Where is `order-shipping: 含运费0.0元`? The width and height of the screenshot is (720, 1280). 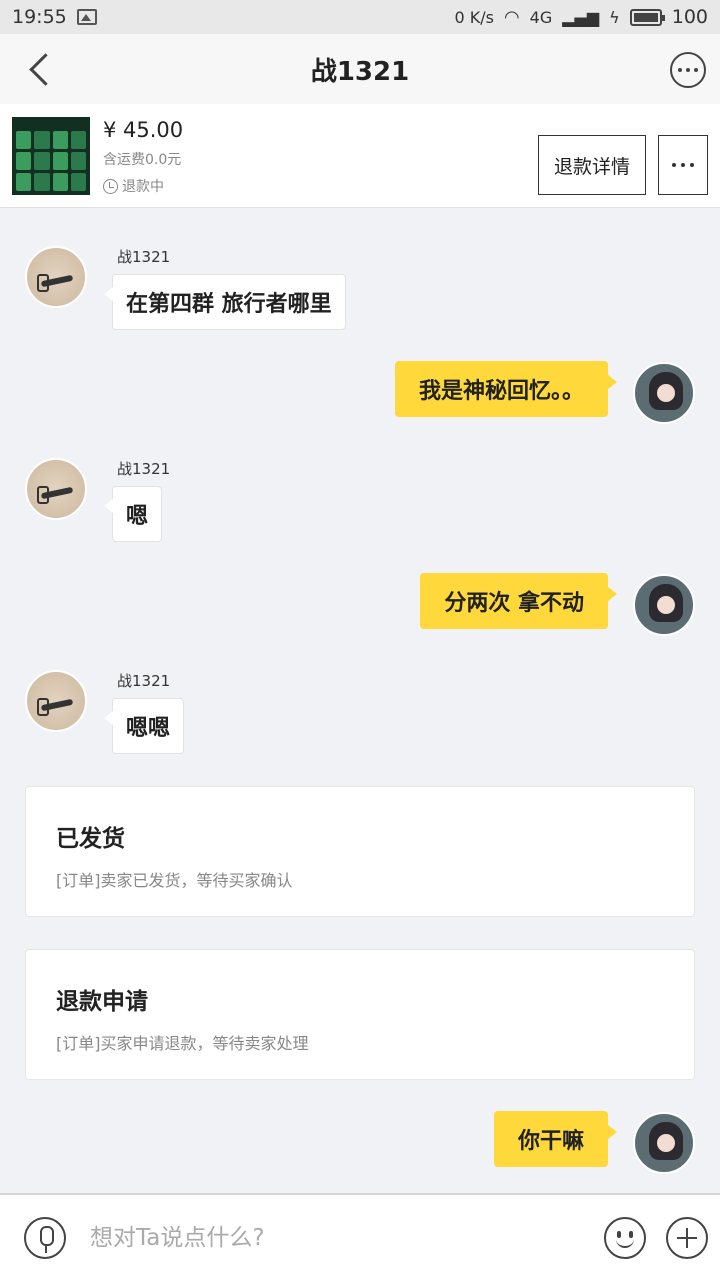 order-shipping: 含运费0.0元 is located at coordinates (142, 160).